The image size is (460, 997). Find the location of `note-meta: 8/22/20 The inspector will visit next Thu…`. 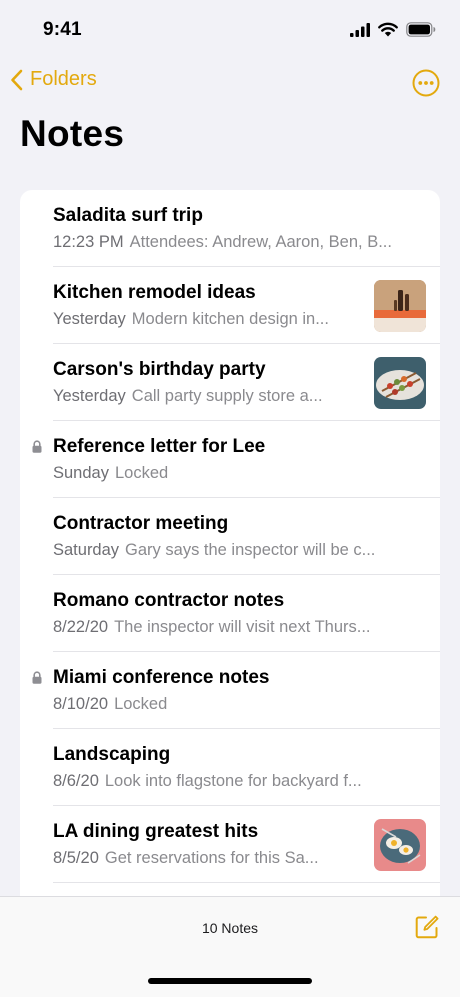

note-meta: 8/22/20 The inspector will visit next Thu… is located at coordinates (212, 627).